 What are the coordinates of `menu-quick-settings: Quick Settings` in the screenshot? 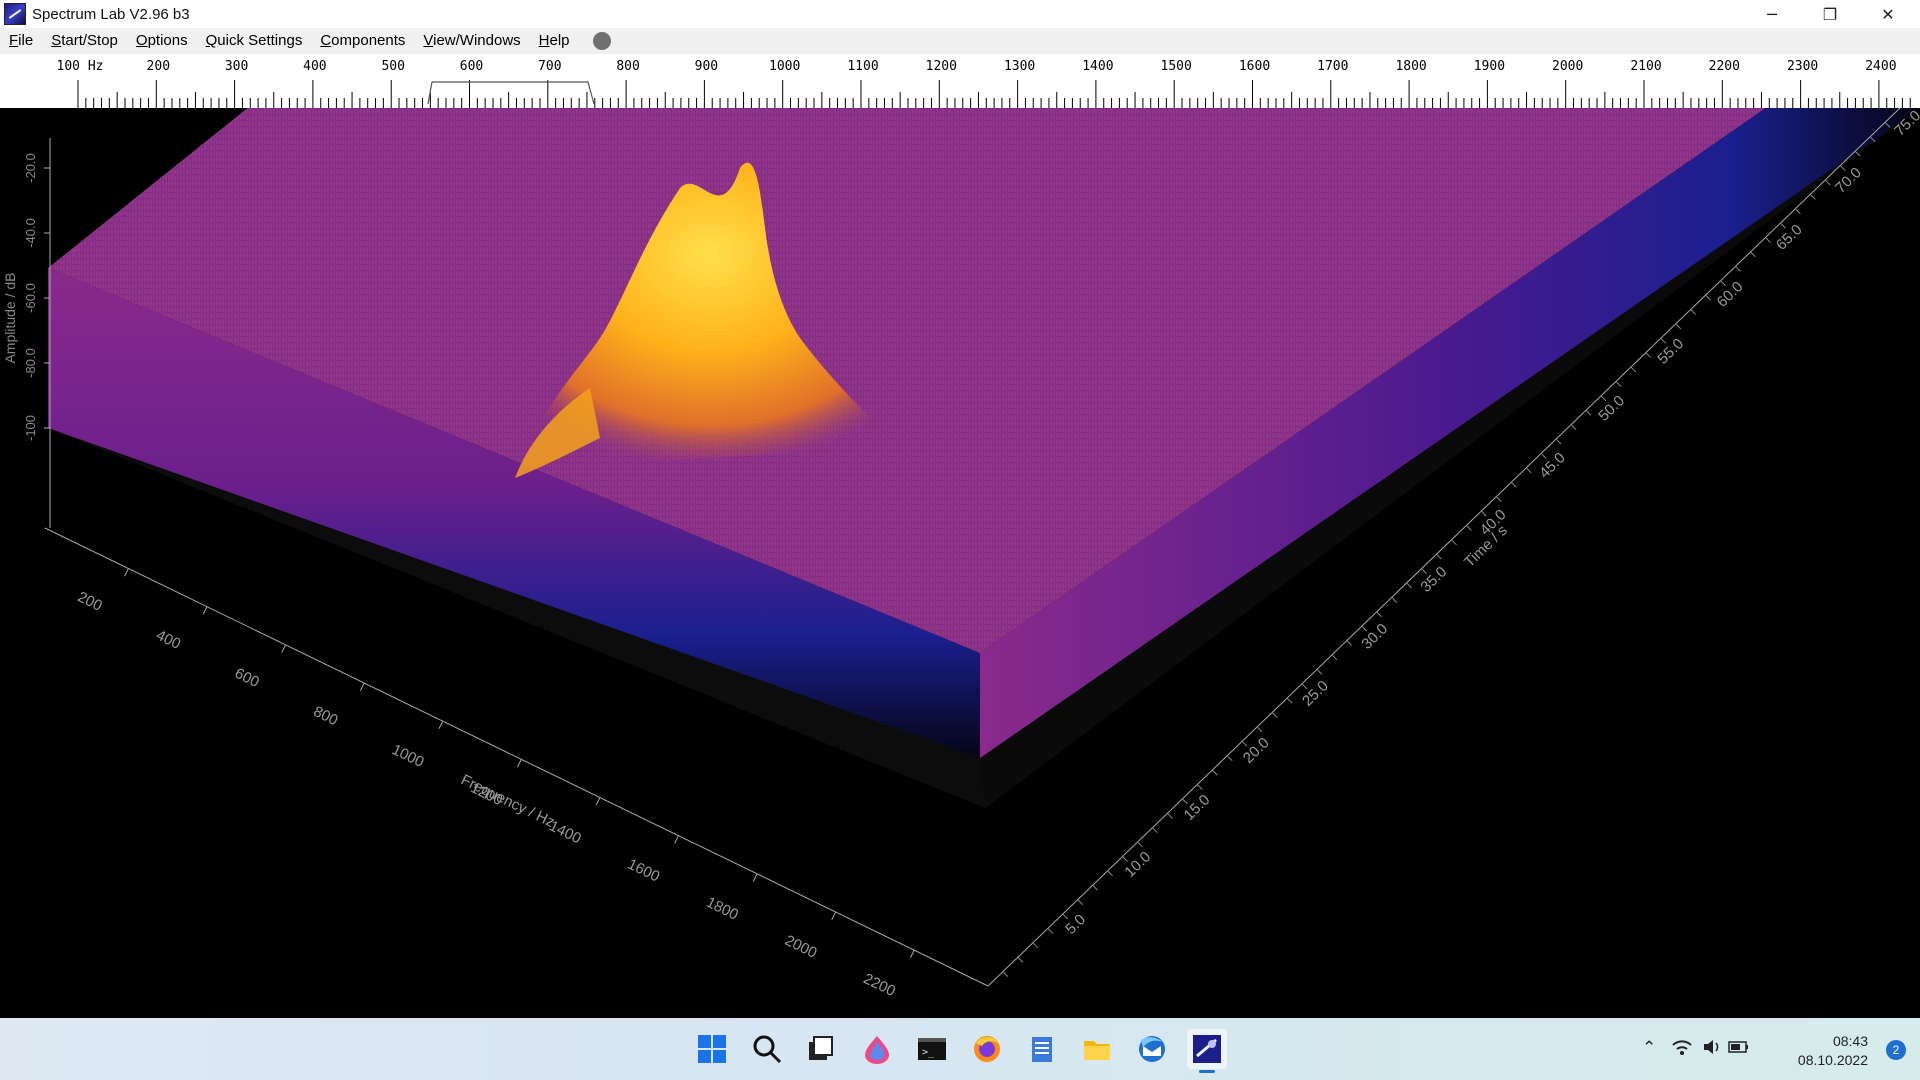 It's located at (254, 41).